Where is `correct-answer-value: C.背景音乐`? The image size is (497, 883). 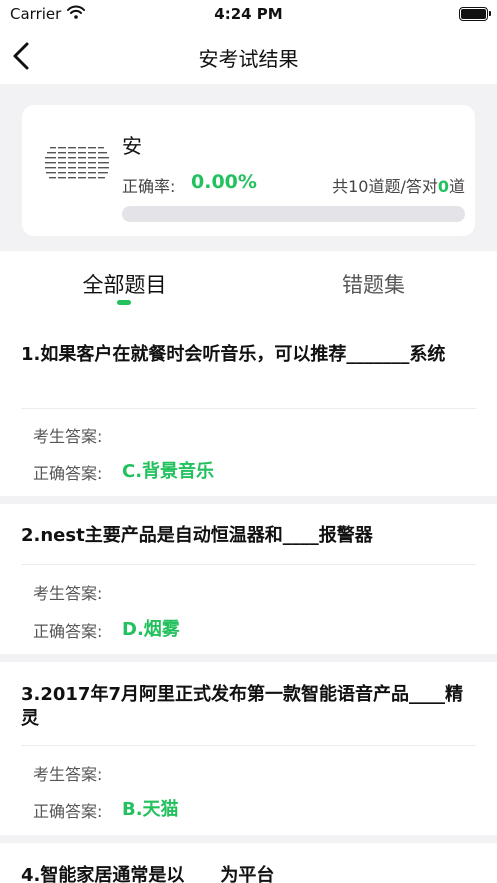 correct-answer-value: C.背景音乐 is located at coordinates (168, 471).